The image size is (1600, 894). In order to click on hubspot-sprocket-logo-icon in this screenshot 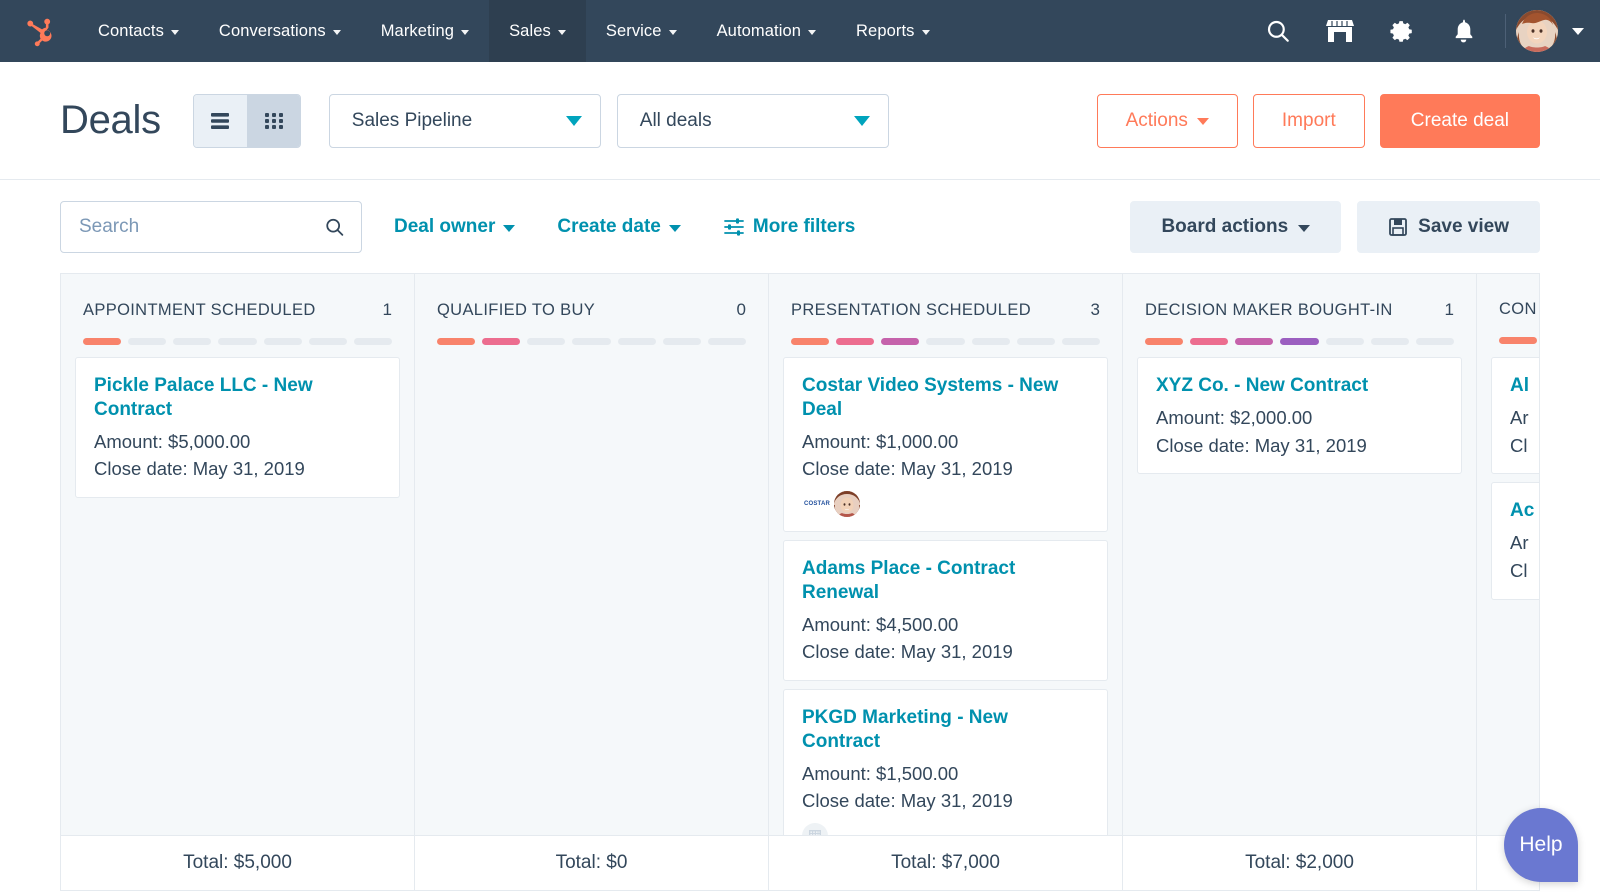, I will do `click(39, 32)`.